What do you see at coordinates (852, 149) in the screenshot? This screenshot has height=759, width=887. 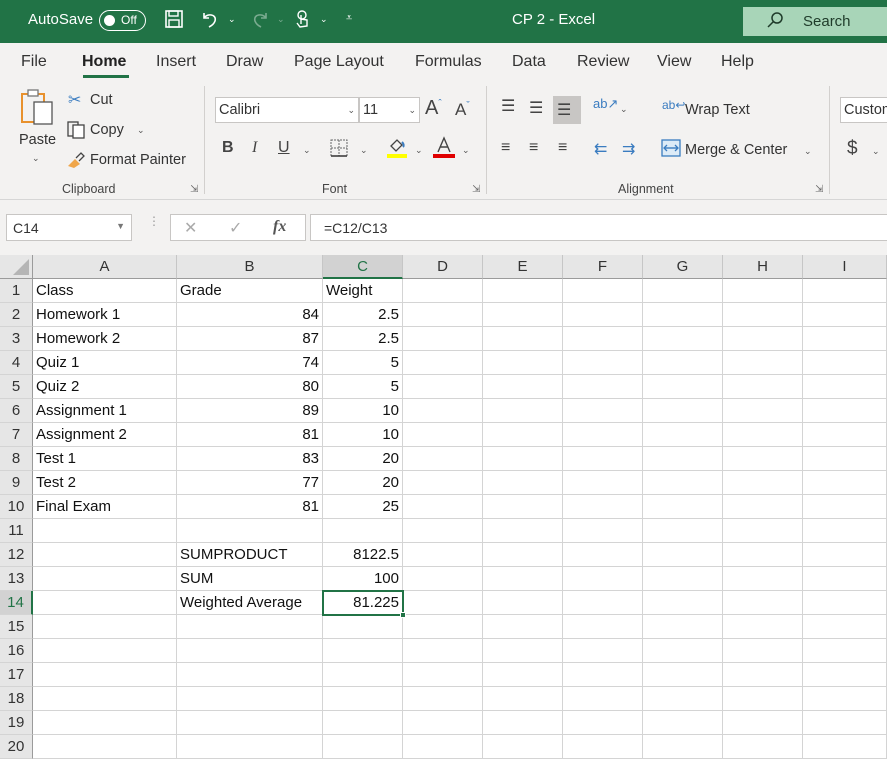 I see `currency-format-button: $` at bounding box center [852, 149].